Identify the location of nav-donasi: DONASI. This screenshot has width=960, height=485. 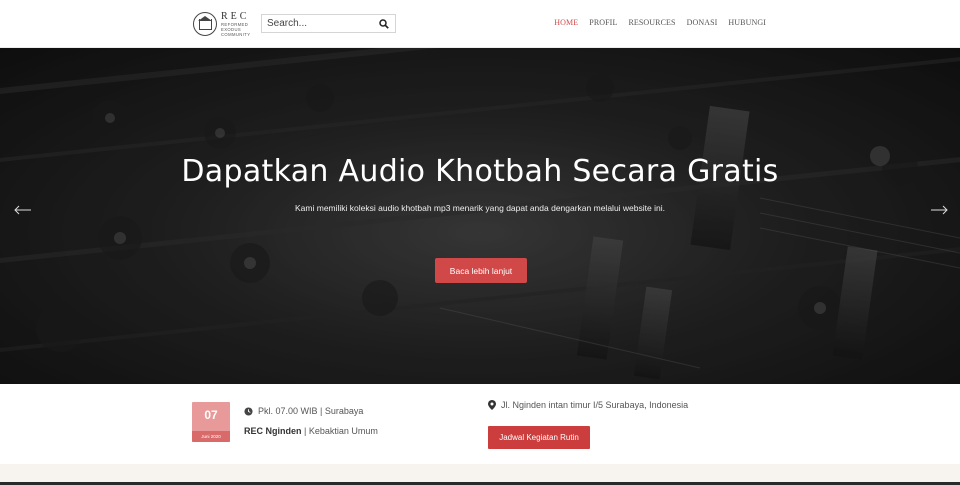
(702, 22).